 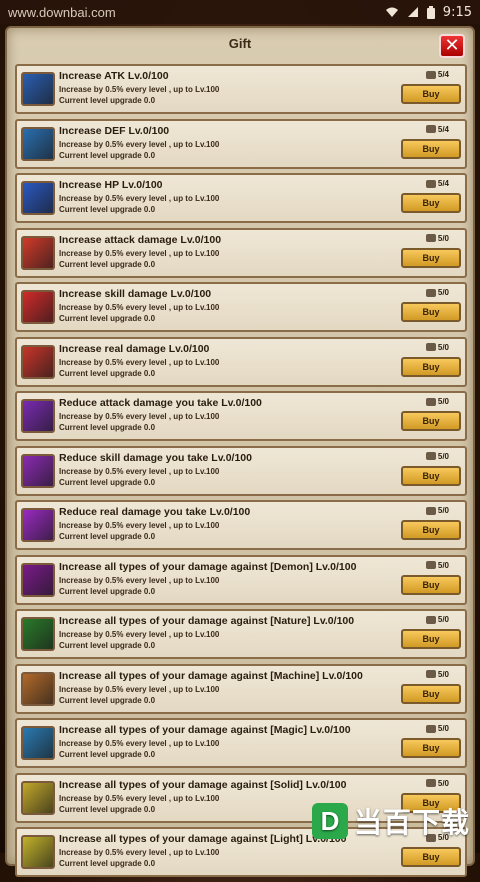 What do you see at coordinates (38, 143) in the screenshot?
I see `def-icon` at bounding box center [38, 143].